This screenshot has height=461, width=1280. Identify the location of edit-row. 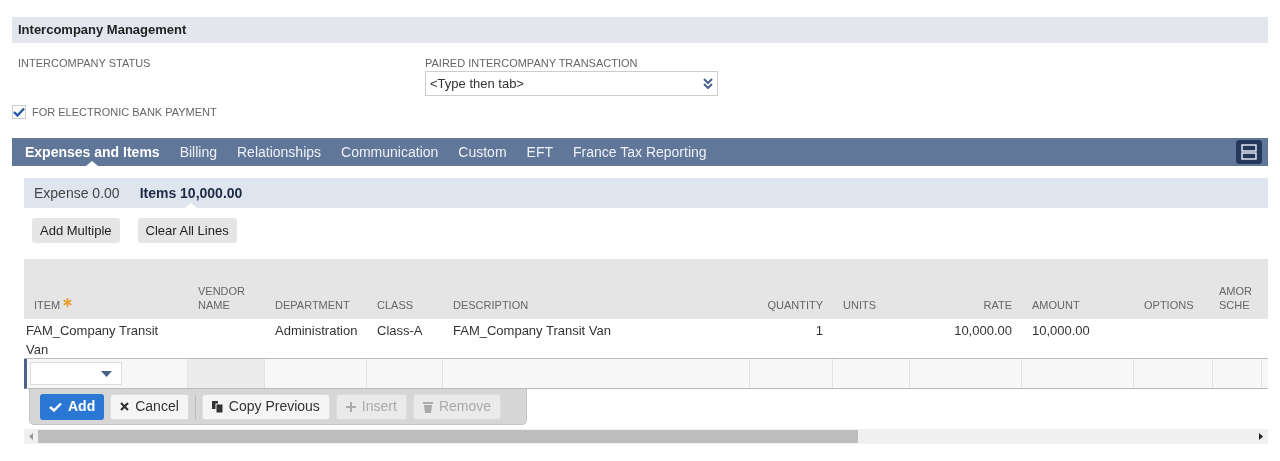
(646, 374).